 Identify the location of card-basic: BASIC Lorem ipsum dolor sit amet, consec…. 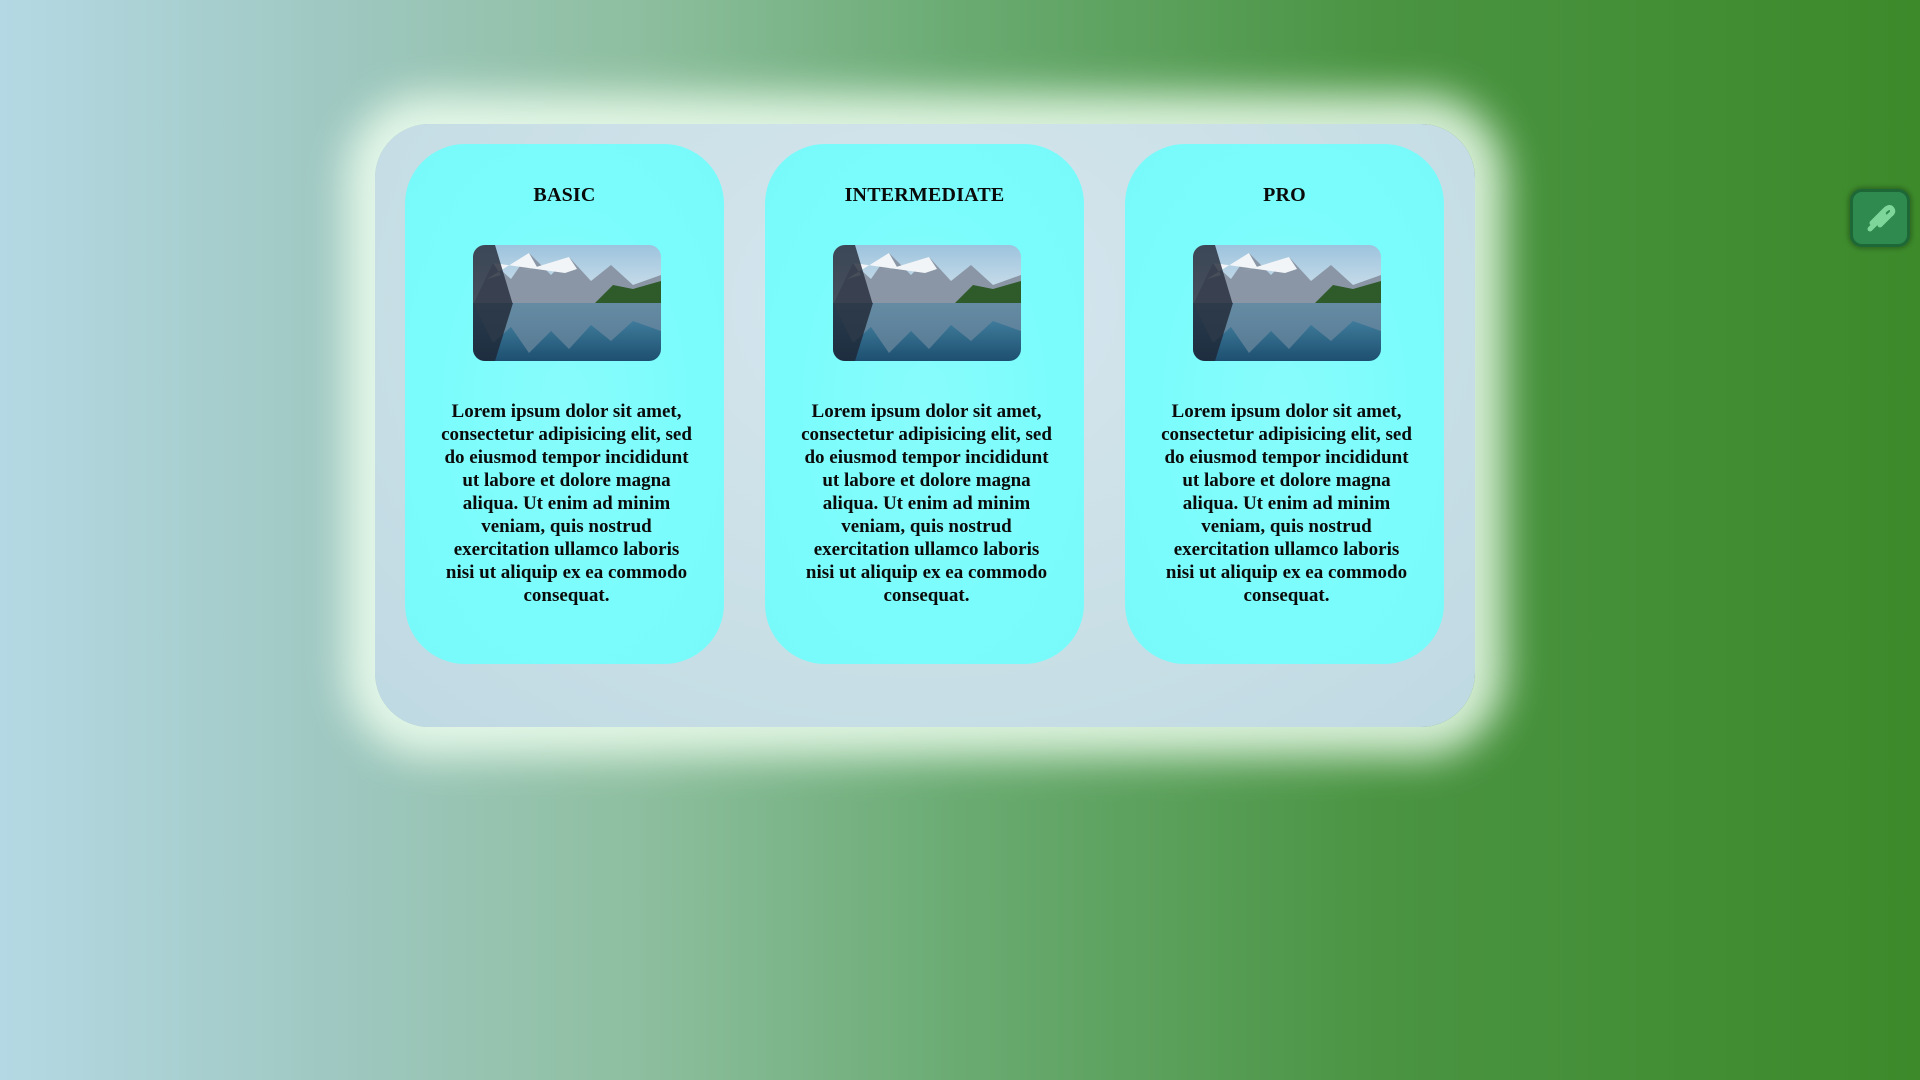
(564, 404).